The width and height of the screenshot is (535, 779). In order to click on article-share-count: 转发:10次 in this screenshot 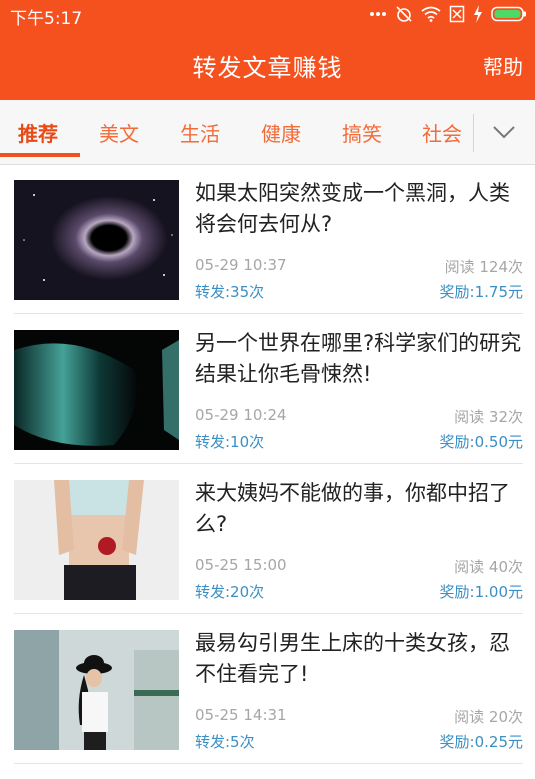, I will do `click(230, 442)`.